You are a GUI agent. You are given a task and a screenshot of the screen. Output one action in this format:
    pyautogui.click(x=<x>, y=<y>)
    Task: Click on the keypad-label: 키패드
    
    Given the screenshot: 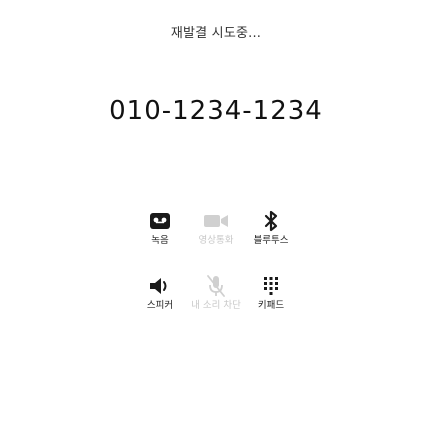 What is the action you would take?
    pyautogui.click(x=271, y=305)
    